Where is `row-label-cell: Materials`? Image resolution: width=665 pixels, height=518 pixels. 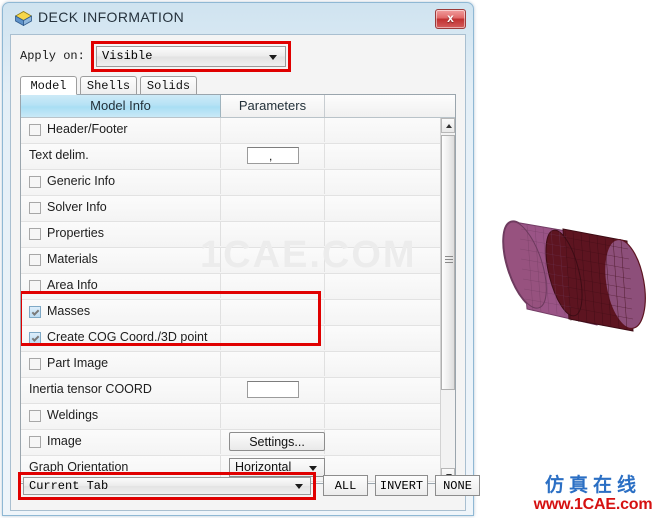 row-label-cell: Materials is located at coordinates (121, 260).